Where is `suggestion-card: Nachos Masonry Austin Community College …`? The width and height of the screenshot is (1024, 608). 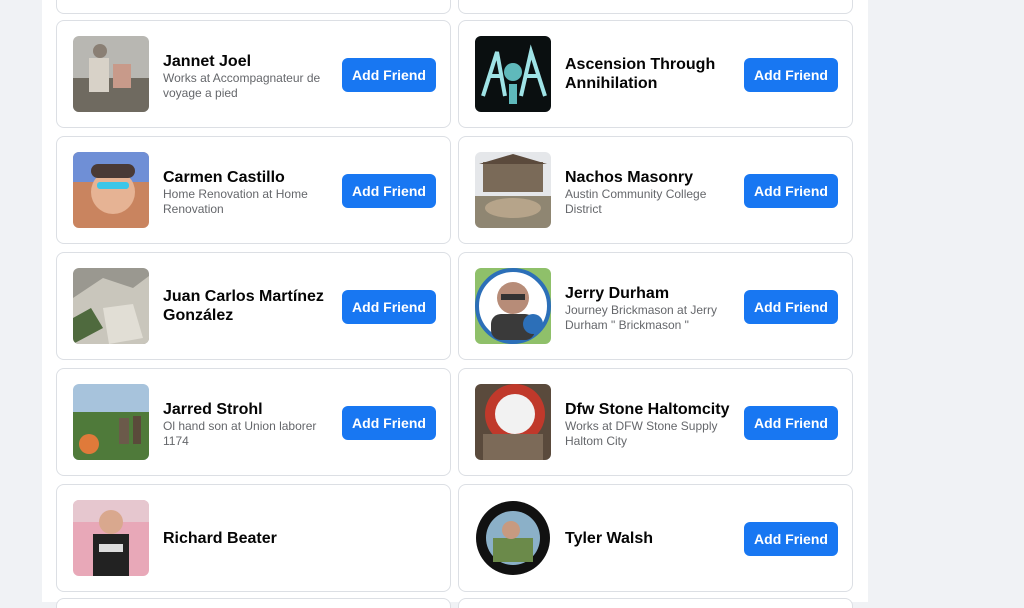 suggestion-card: Nachos Masonry Austin Community College … is located at coordinates (655, 190).